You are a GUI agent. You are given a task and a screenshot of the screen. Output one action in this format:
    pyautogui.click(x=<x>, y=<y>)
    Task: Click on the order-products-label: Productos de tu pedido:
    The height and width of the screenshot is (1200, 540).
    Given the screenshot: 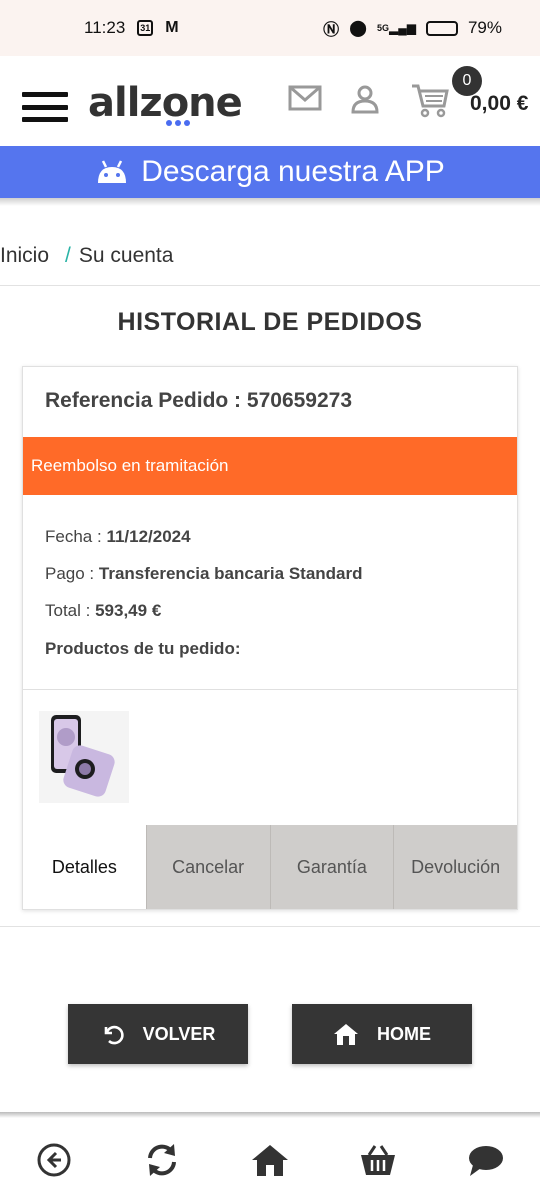 What is the action you would take?
    pyautogui.click(x=143, y=648)
    